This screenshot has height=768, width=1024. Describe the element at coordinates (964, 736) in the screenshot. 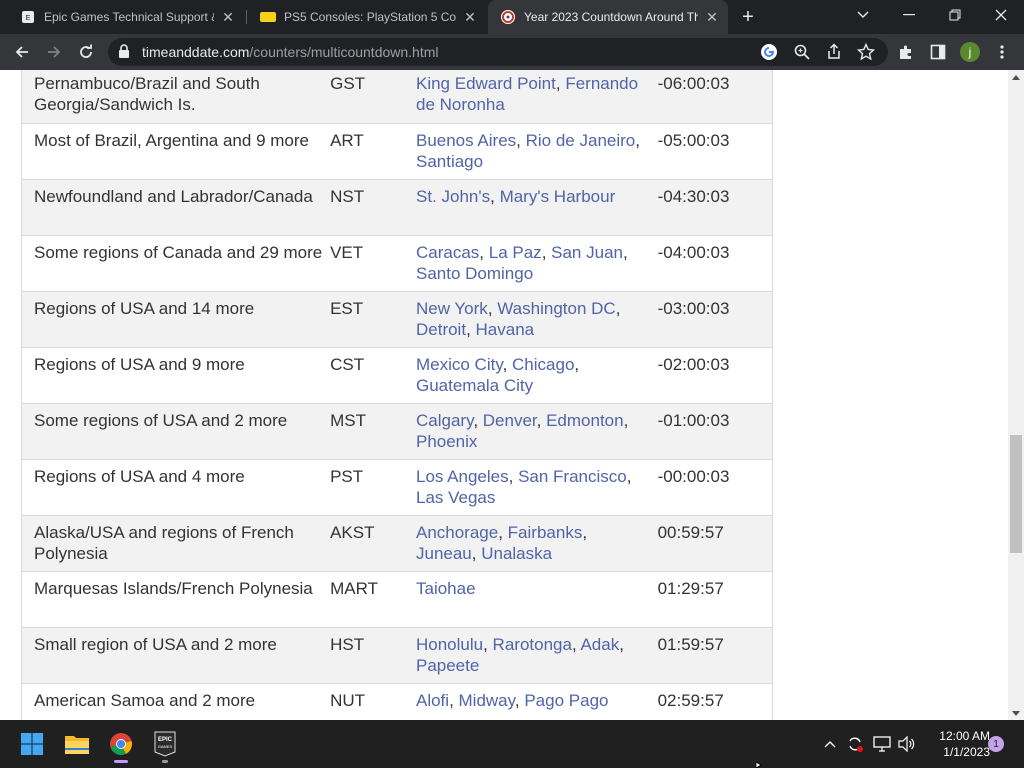

I see `clock-time: 12:00 AM` at that location.